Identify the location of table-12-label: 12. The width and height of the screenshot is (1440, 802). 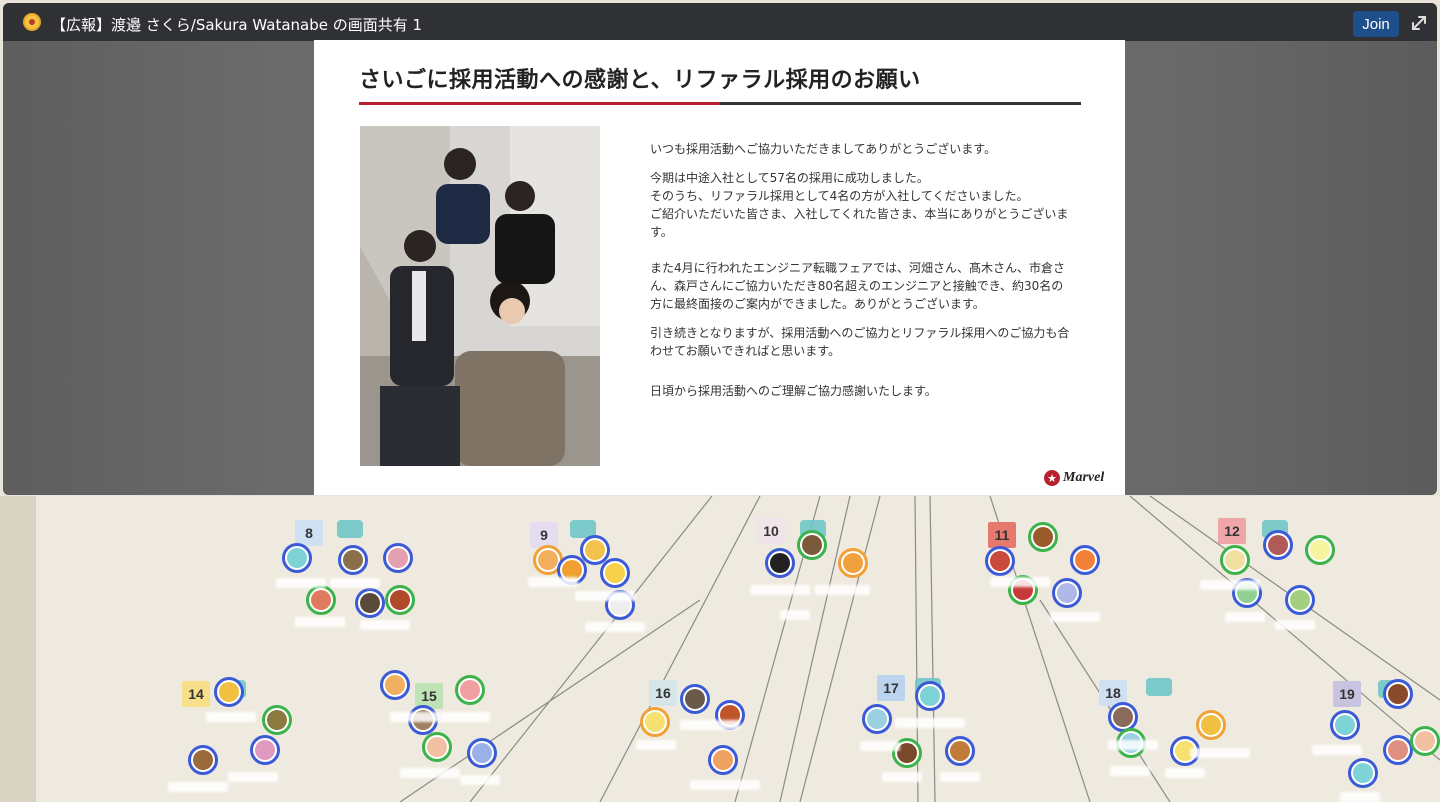
(1232, 531).